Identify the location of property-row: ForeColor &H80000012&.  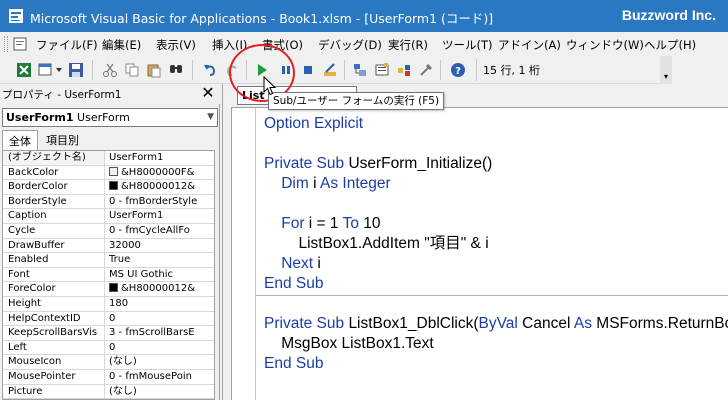
(108, 289).